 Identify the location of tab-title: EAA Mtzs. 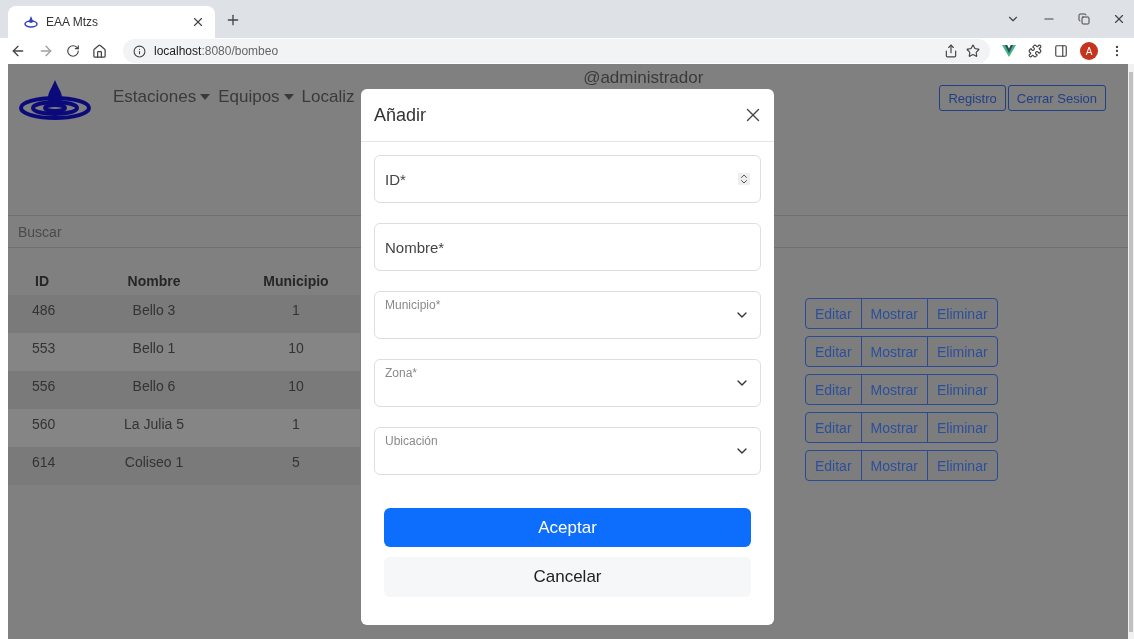
(72, 22).